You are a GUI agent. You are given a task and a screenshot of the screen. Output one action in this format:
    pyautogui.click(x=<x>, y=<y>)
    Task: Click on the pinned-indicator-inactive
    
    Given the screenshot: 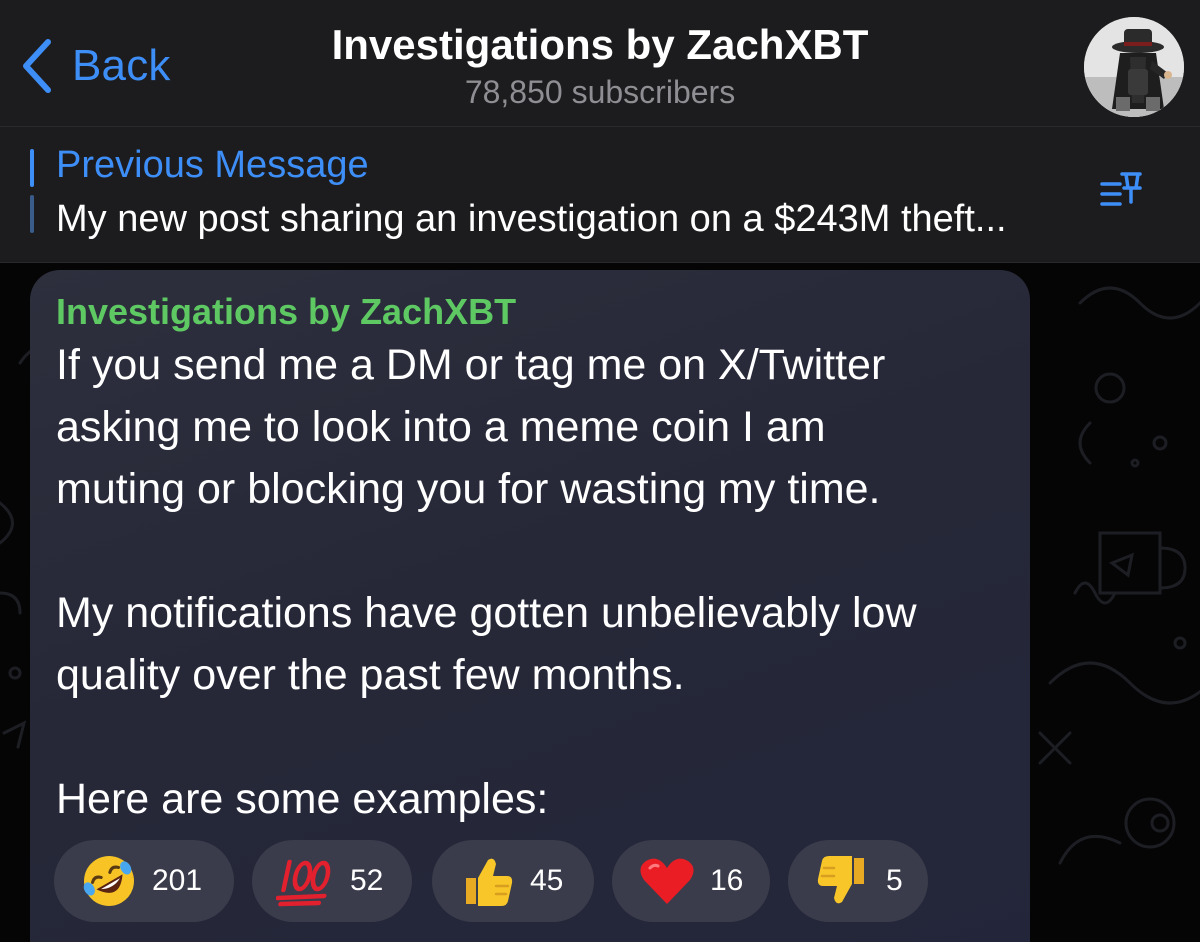 What is the action you would take?
    pyautogui.click(x=32, y=214)
    